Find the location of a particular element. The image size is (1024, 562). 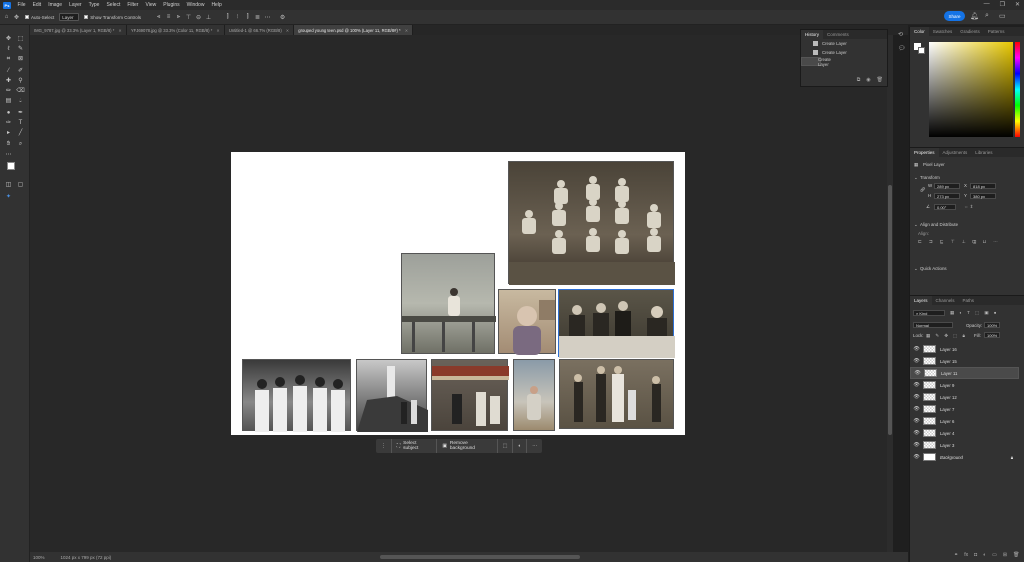

new-group-icon: ▭ is located at coordinates (994, 555).